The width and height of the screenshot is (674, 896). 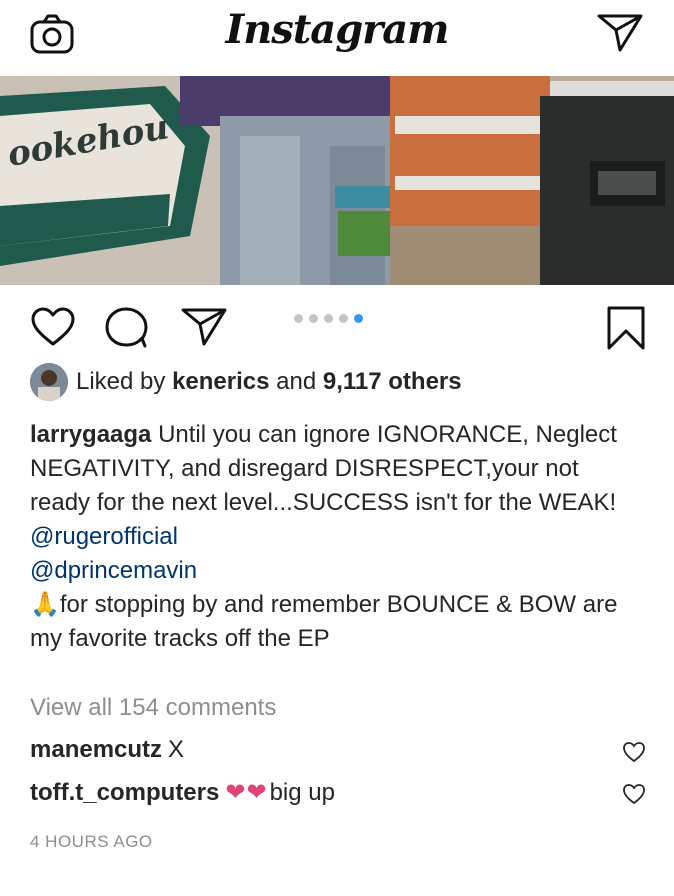 I want to click on likes-count: 9,117 others, so click(x=392, y=382).